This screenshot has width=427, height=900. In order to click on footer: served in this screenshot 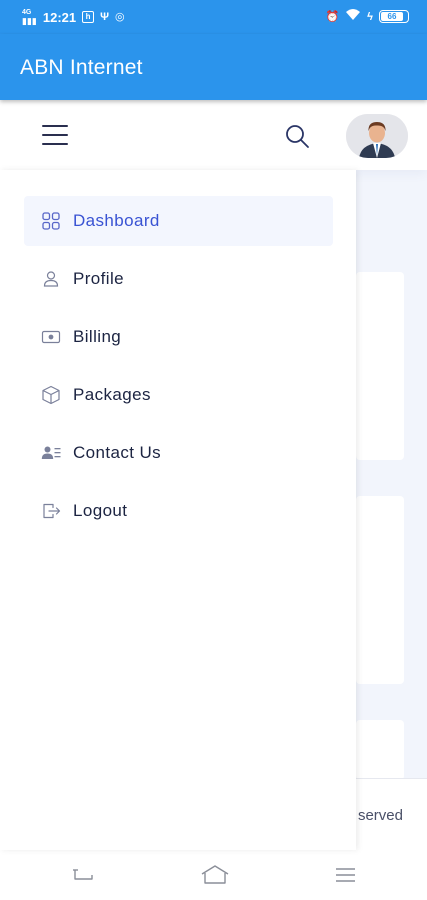, I will do `click(391, 814)`.